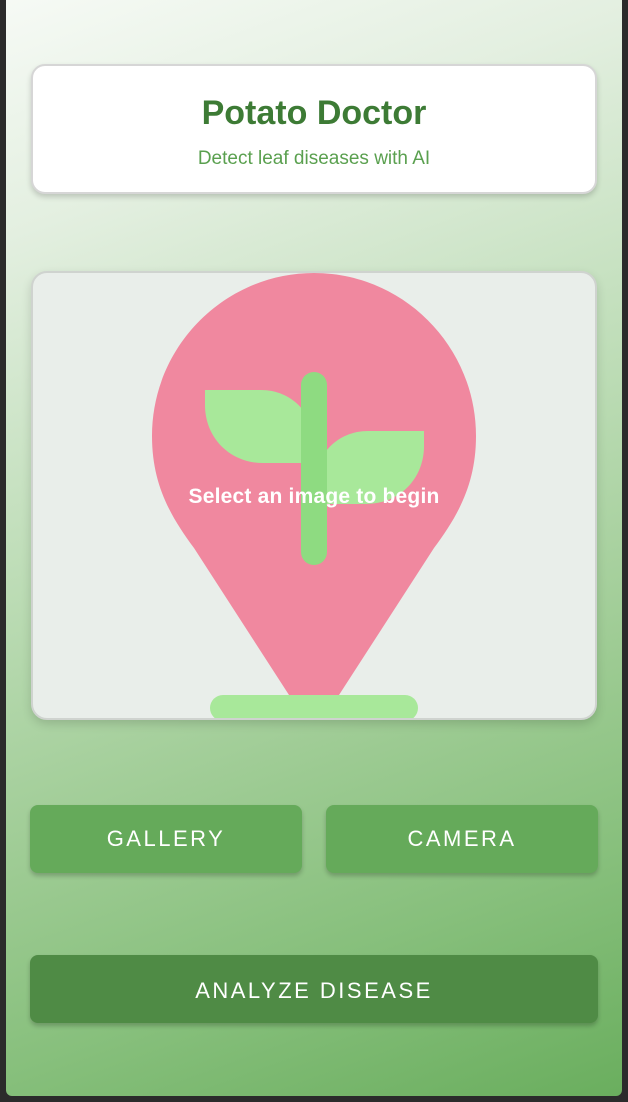 Image resolution: width=628 pixels, height=1102 pixels. I want to click on stem, so click(314, 468).